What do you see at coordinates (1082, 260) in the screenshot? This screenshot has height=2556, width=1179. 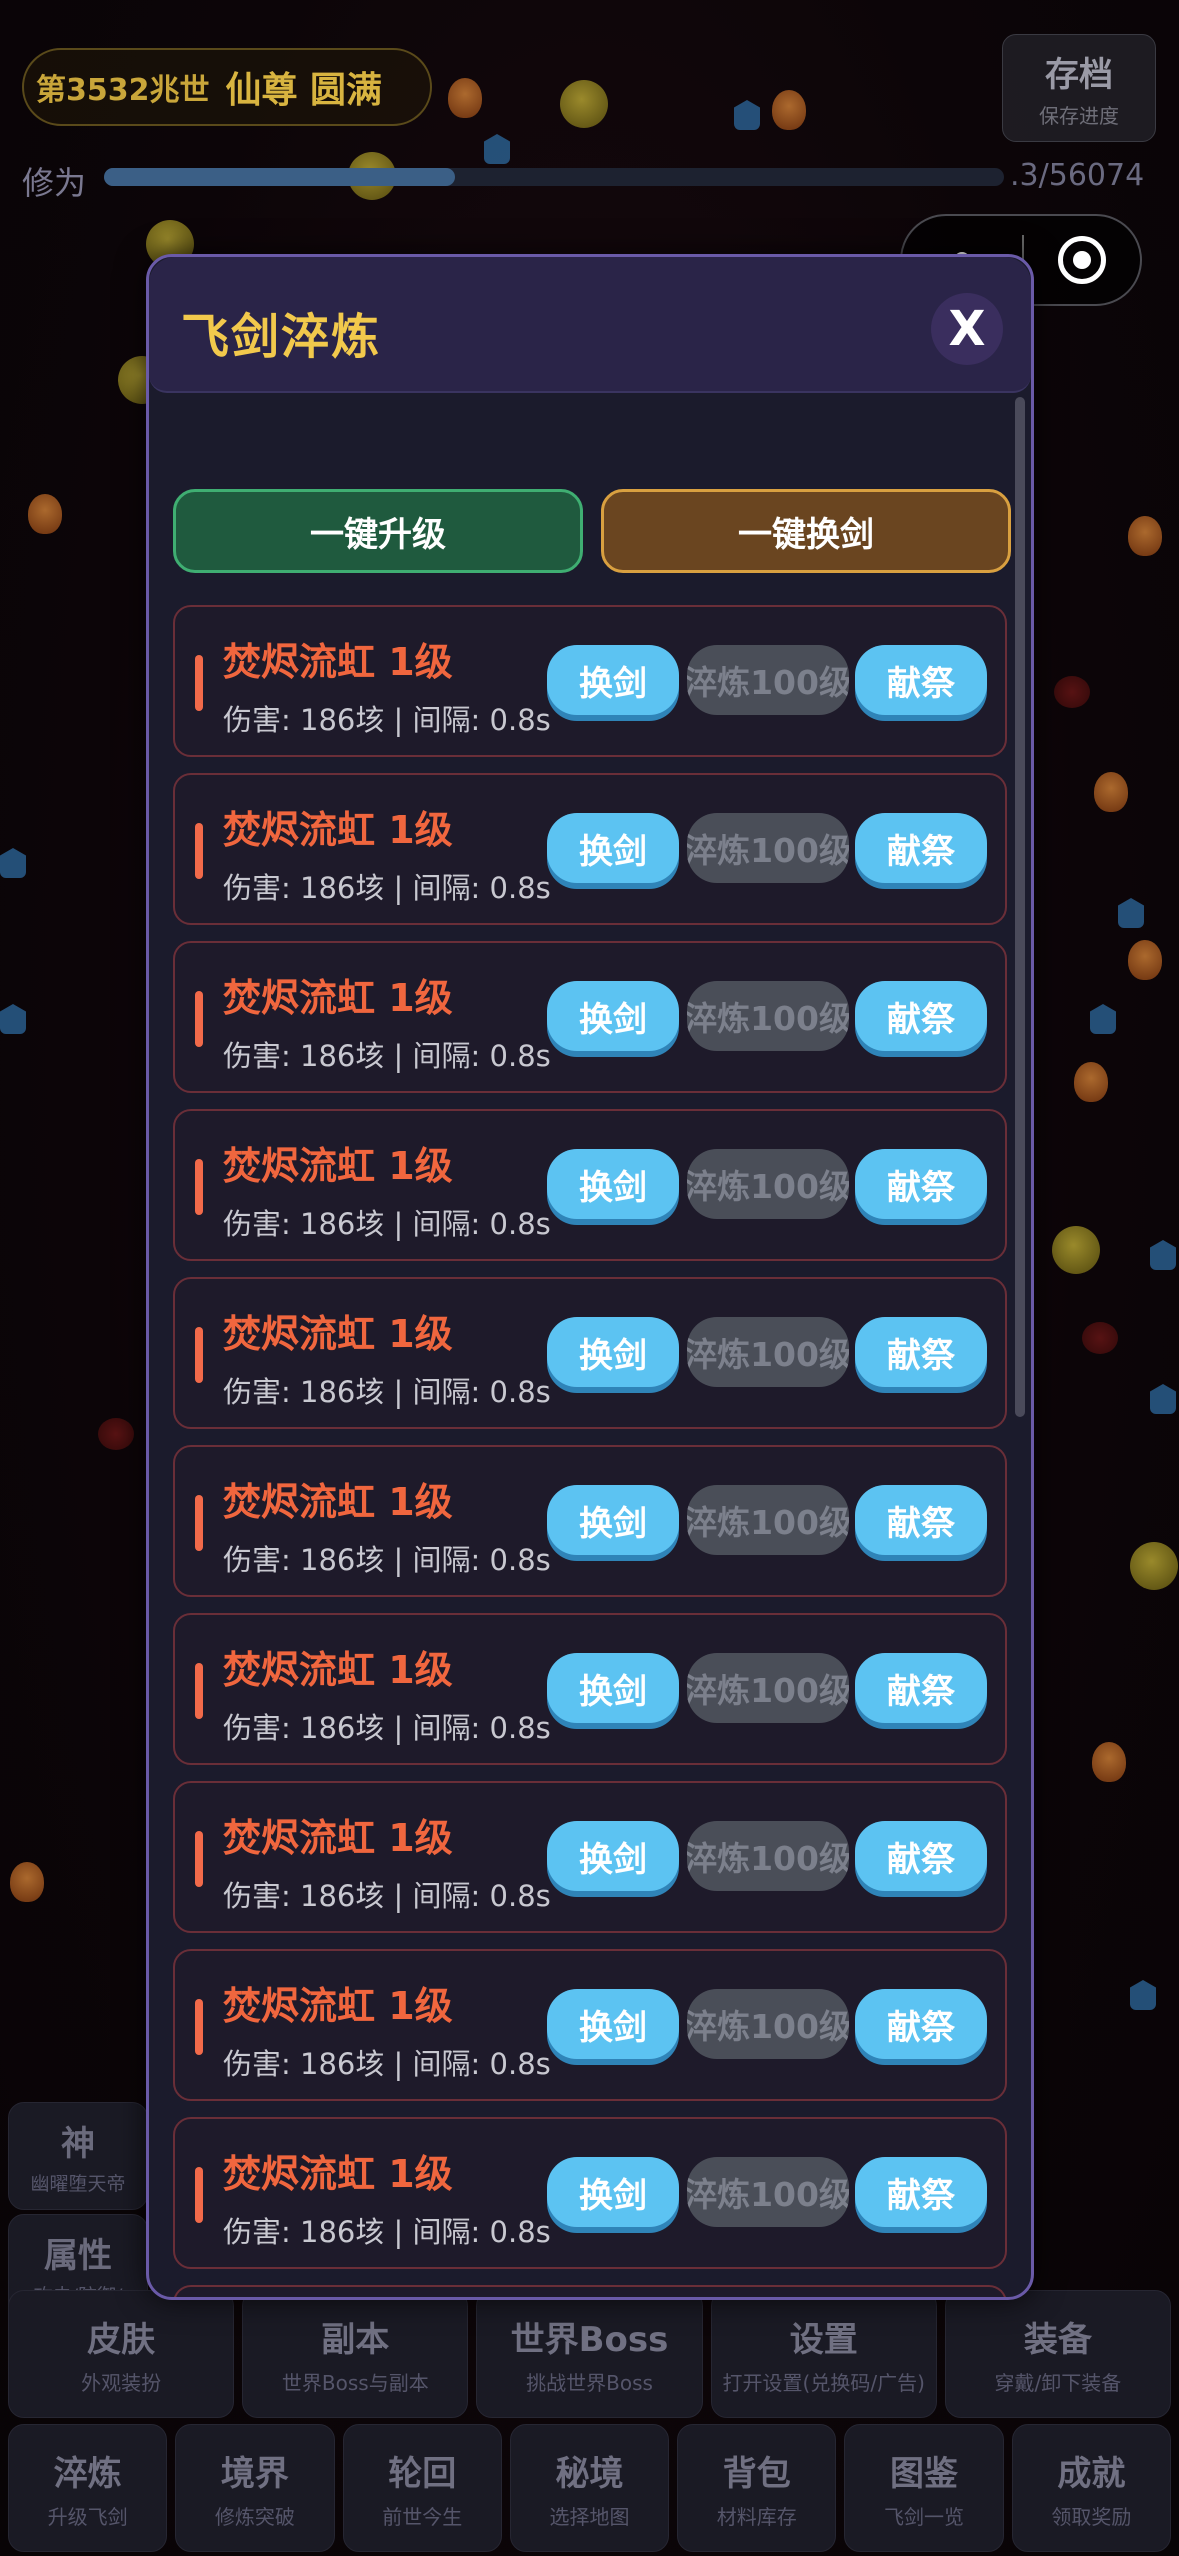 I see `target-home-icon` at bounding box center [1082, 260].